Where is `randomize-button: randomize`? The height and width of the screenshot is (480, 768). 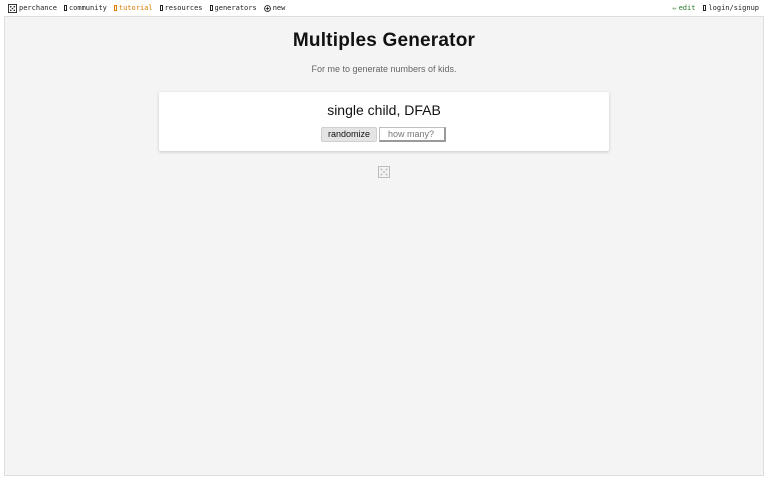 randomize-button: randomize is located at coordinates (349, 134).